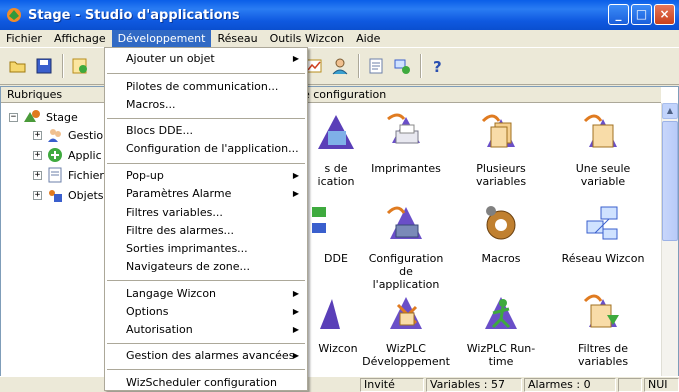 The height and width of the screenshot is (392, 679). Describe the element at coordinates (376, 66) in the screenshot. I see `document-icon` at that location.